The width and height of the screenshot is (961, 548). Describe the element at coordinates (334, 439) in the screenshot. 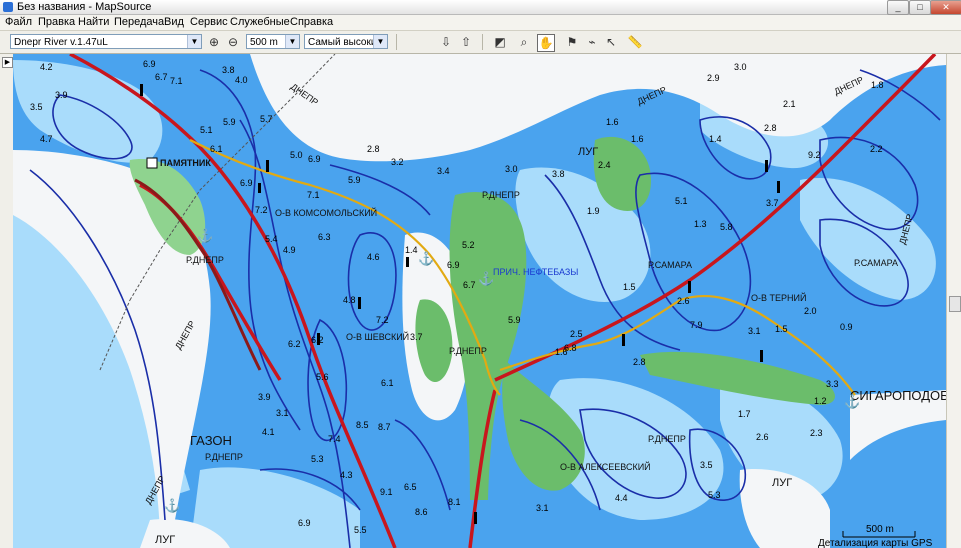

I see `depth-sounding: 7.4` at that location.